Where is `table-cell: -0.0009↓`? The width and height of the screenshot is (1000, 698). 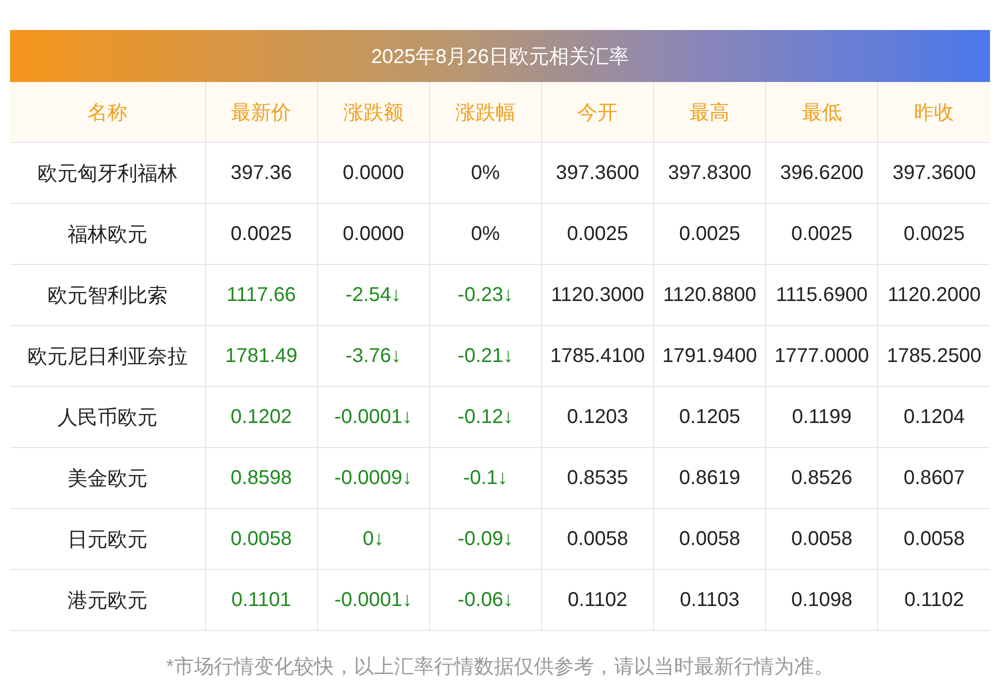 table-cell: -0.0009↓ is located at coordinates (373, 478).